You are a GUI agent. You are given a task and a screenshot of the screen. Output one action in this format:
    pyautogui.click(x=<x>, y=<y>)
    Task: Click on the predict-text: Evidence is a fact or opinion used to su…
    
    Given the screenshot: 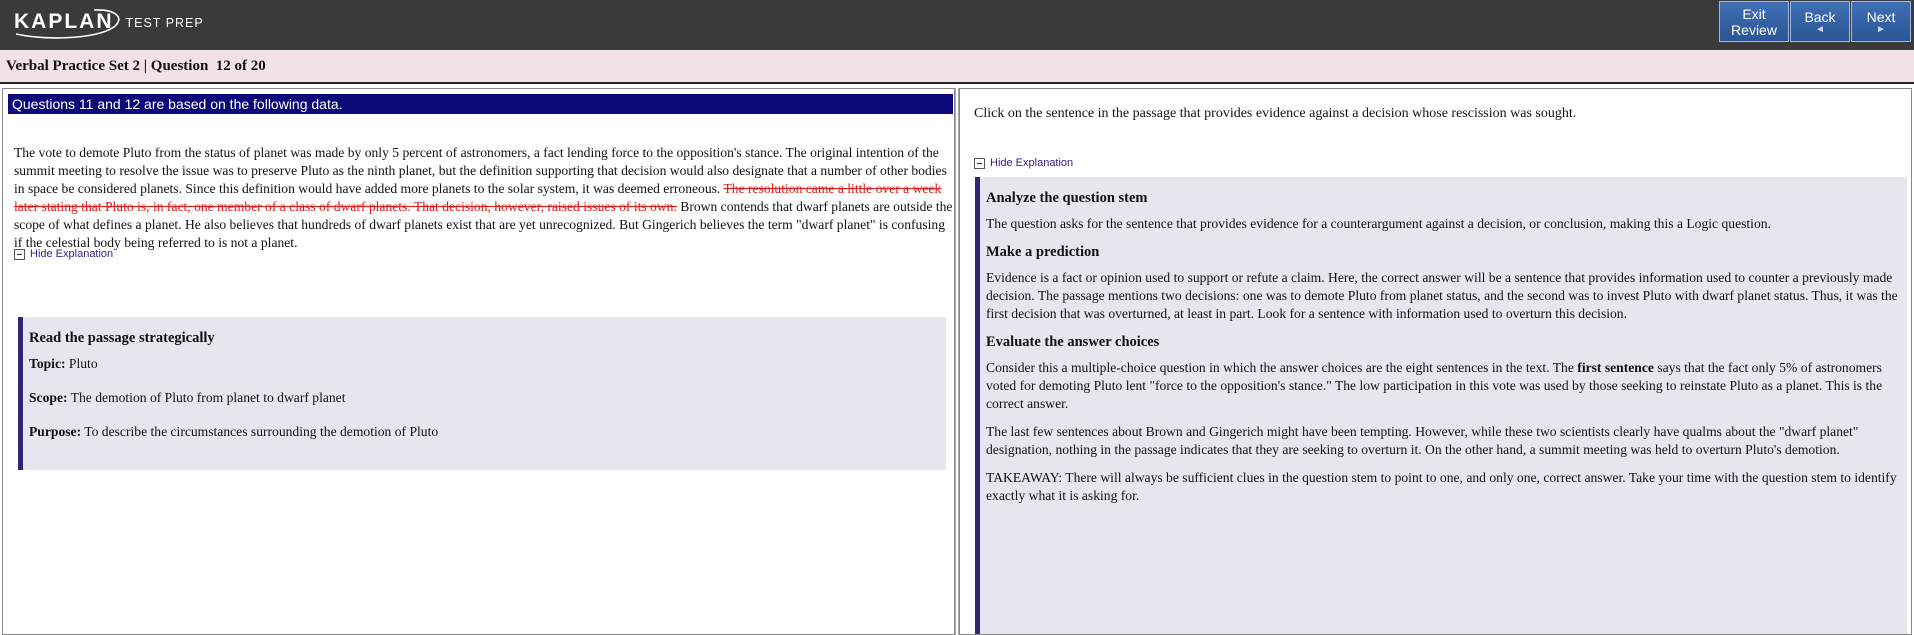 What is the action you would take?
    pyautogui.click(x=1442, y=295)
    